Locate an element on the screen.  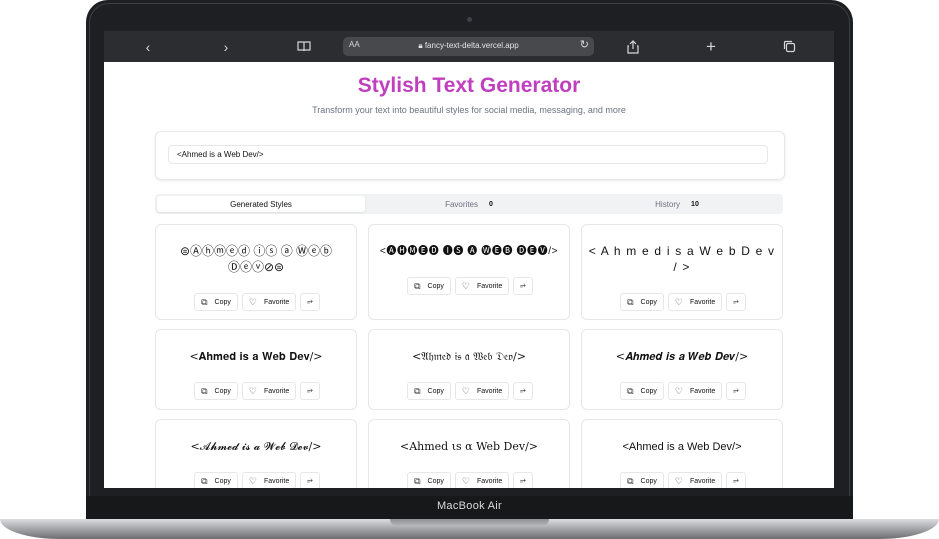
tab-bar: Generated Styles Favorites 0 History 10 is located at coordinates (469, 204).